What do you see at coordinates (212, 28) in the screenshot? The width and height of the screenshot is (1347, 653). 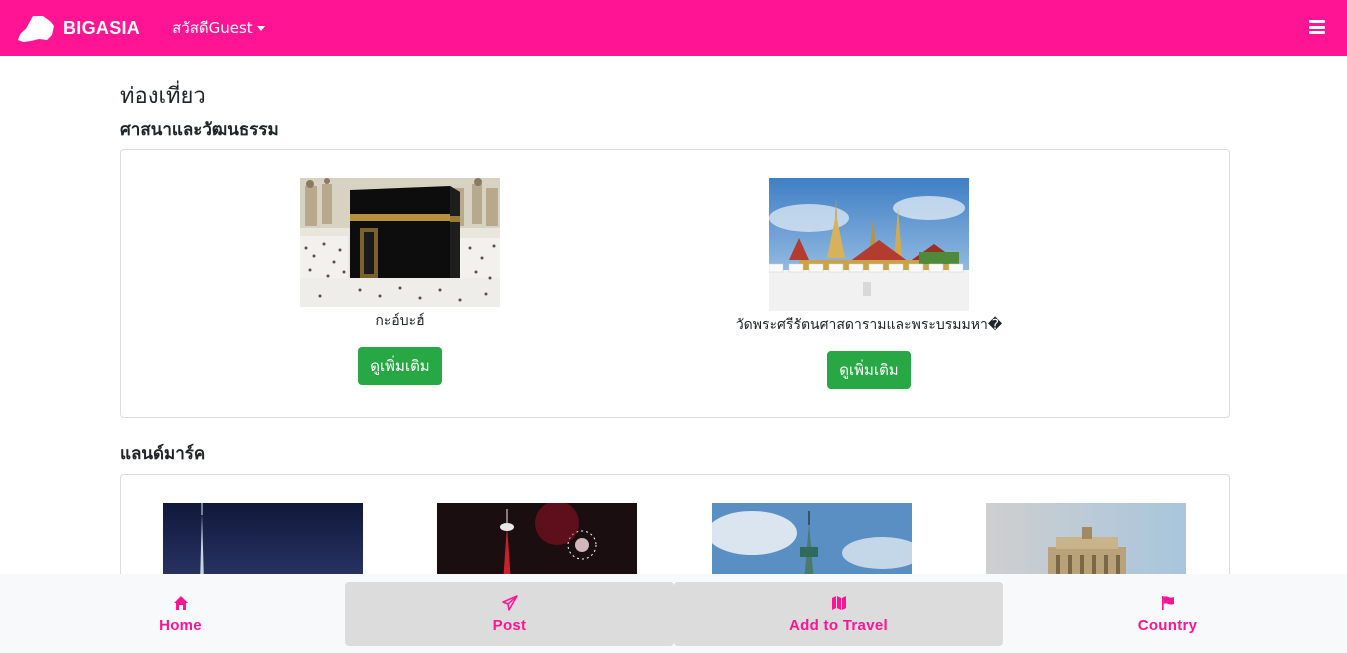 I see `user-greeting: สวัสดีGuest` at bounding box center [212, 28].